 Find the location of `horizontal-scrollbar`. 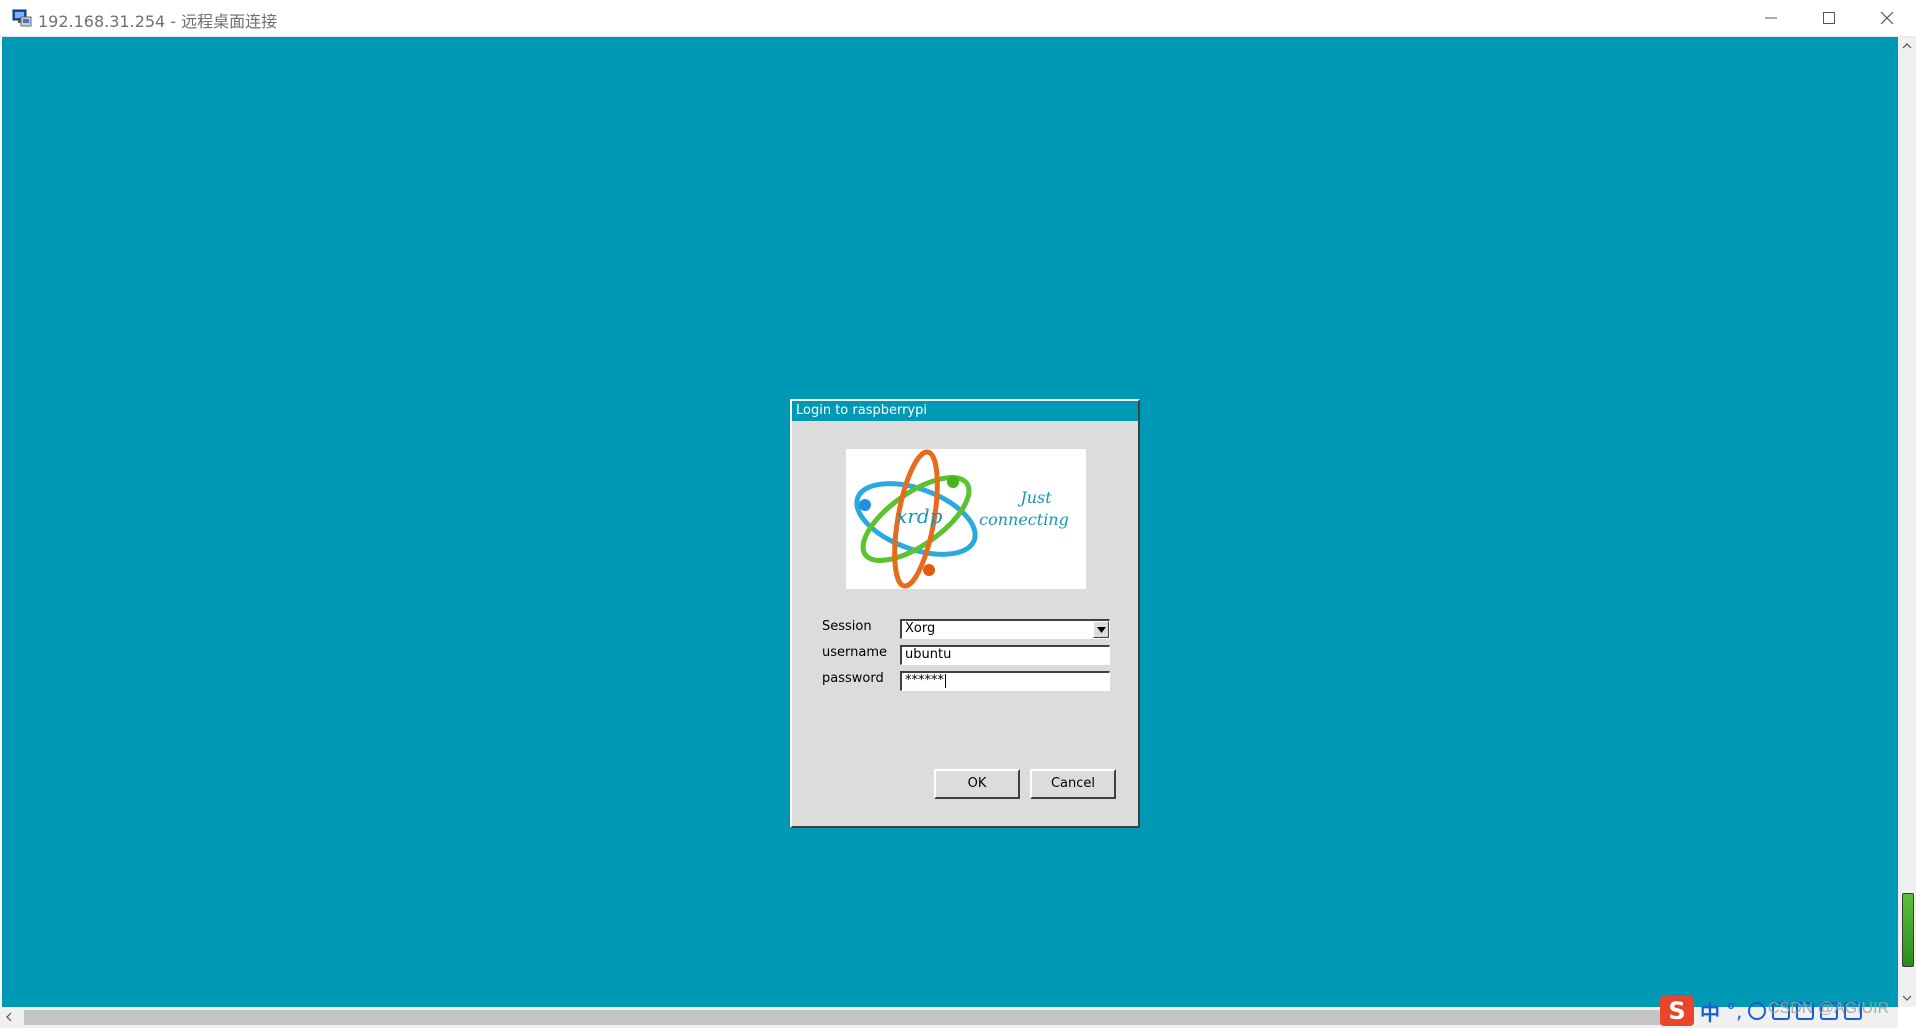

horizontal-scrollbar is located at coordinates (949, 1017).